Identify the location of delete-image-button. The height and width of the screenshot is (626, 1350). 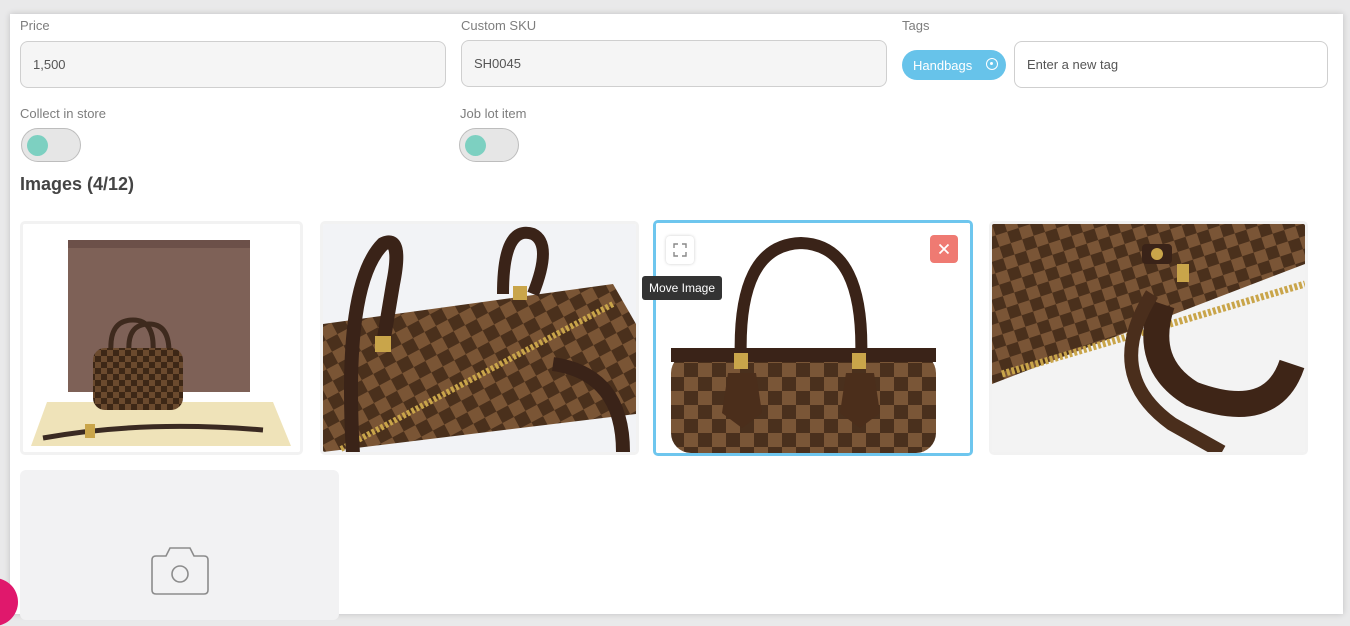
(944, 249).